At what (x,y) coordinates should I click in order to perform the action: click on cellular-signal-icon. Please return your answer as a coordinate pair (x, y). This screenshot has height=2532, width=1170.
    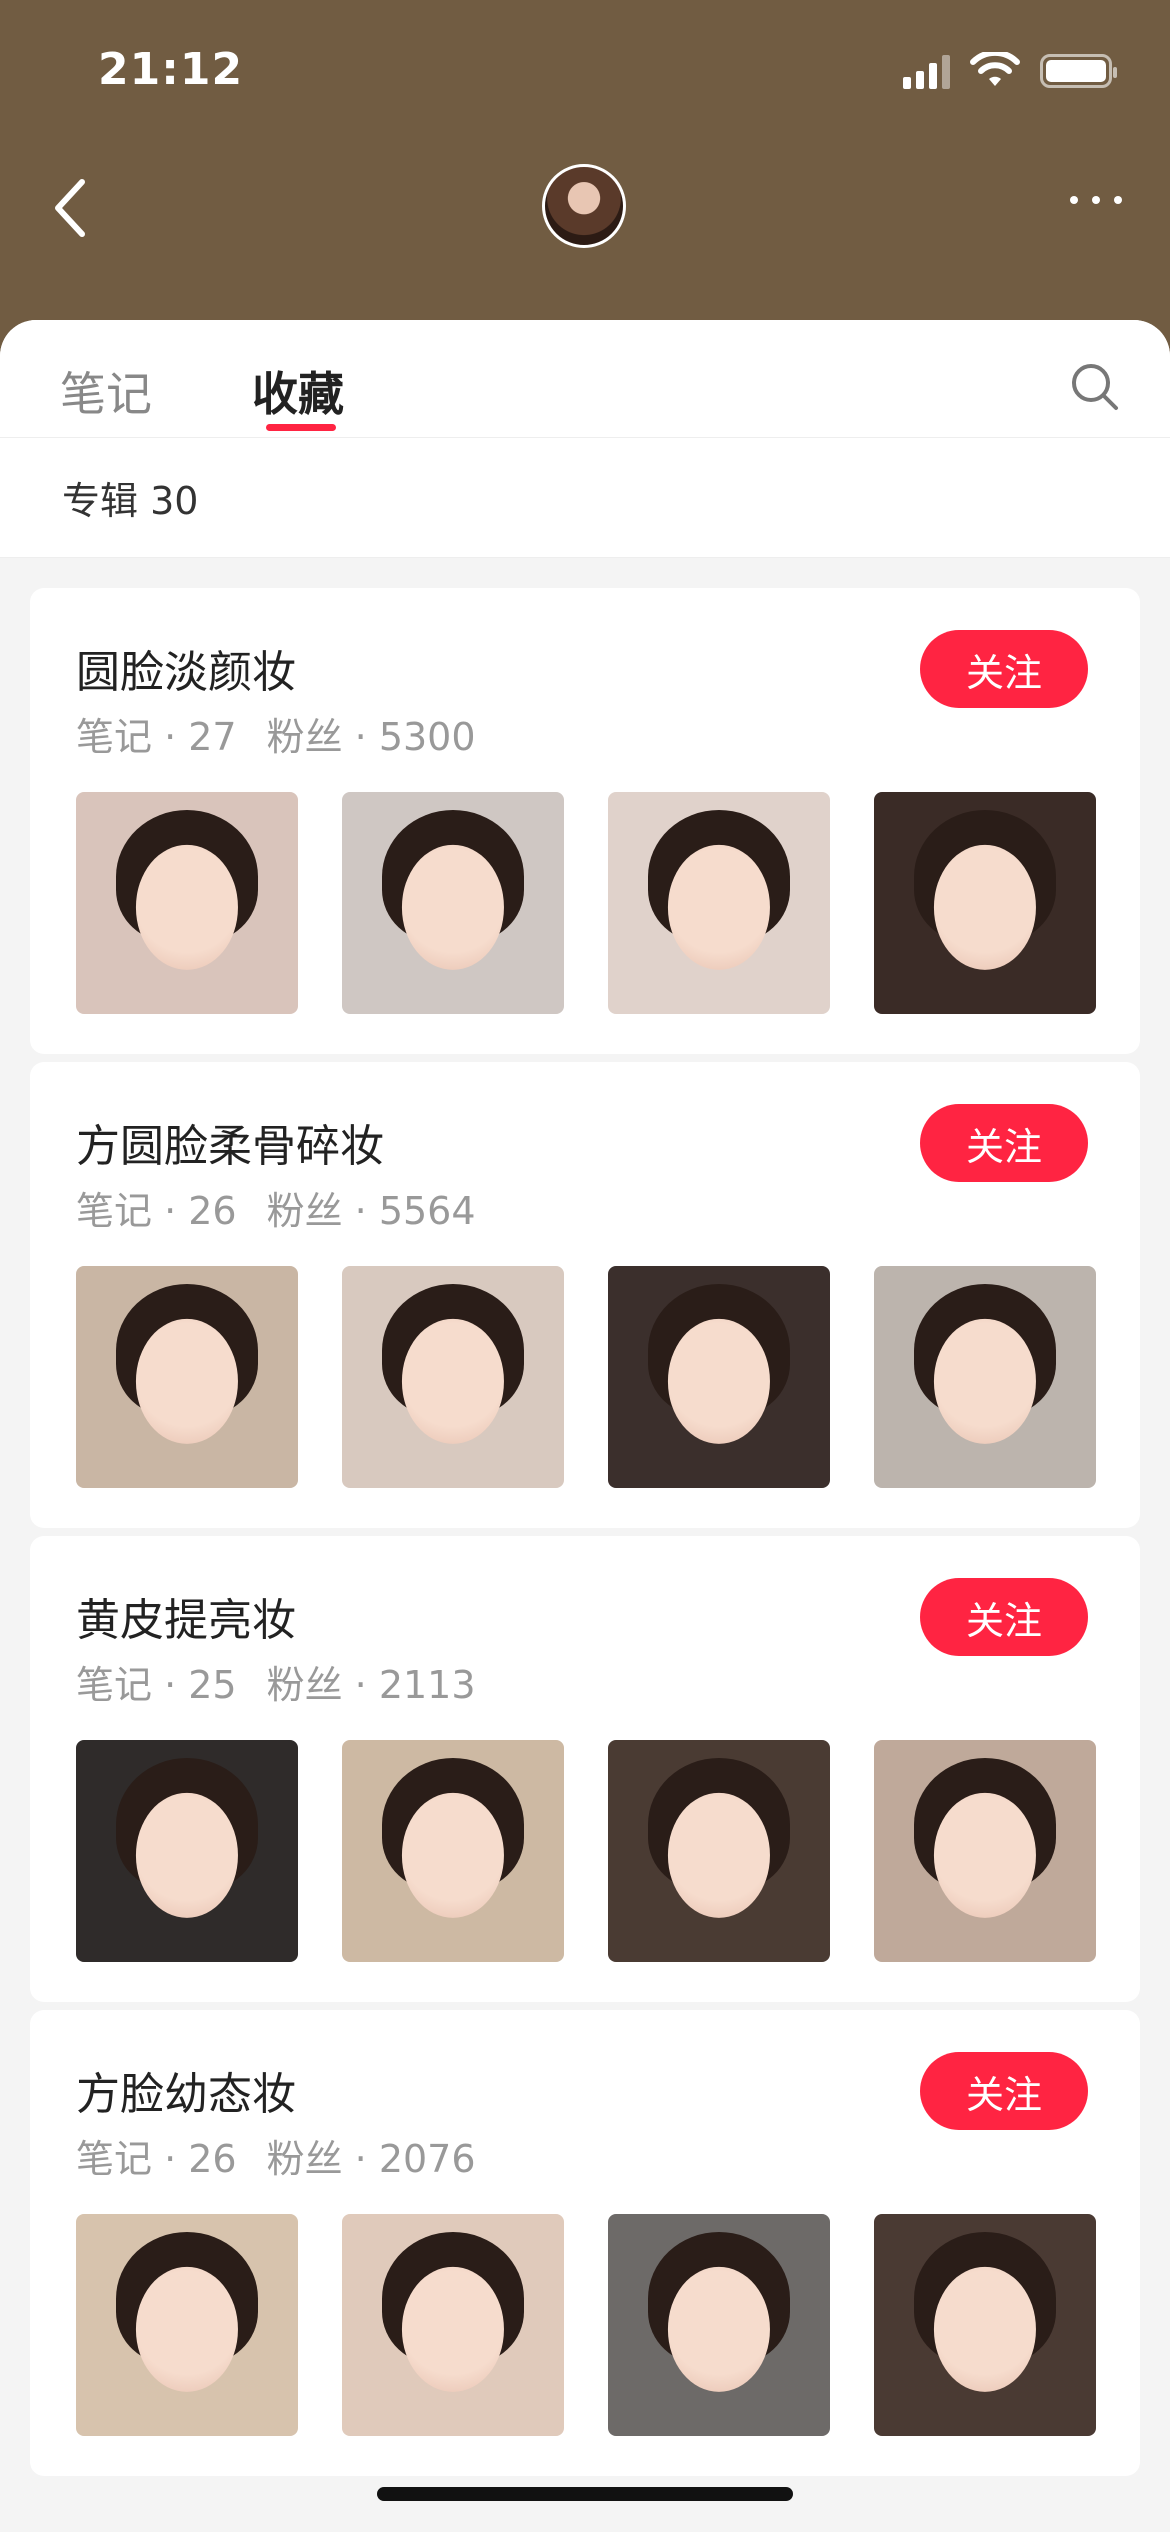
    Looking at the image, I should click on (926, 71).